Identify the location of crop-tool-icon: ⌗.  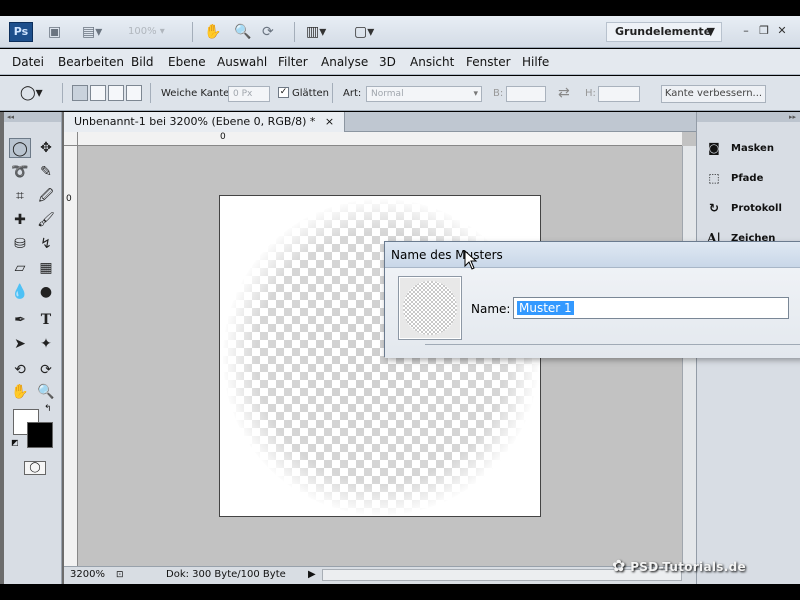
(20, 196).